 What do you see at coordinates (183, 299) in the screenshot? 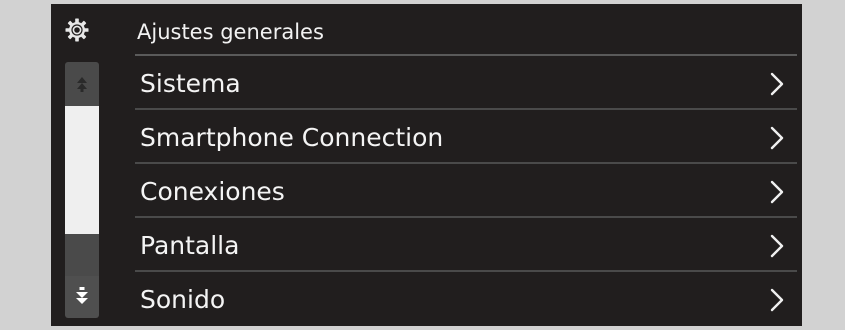
I see `menu-item-label: Sonido` at bounding box center [183, 299].